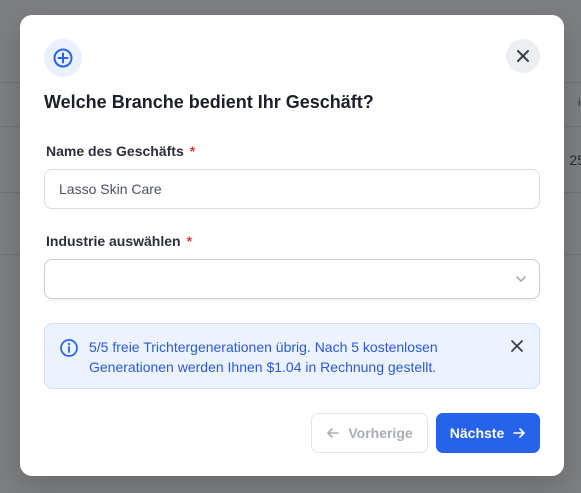  Describe the element at coordinates (209, 102) in the screenshot. I see `modal-title: Welche Branche bedient Ihr Geschäft?` at that location.